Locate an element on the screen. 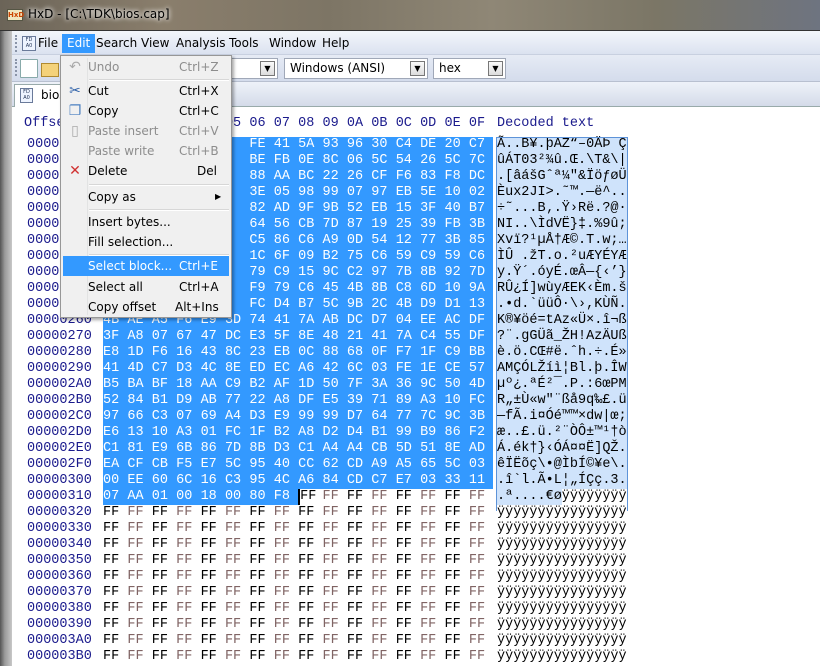  hex-byte: D1 is located at coordinates (456, 305).